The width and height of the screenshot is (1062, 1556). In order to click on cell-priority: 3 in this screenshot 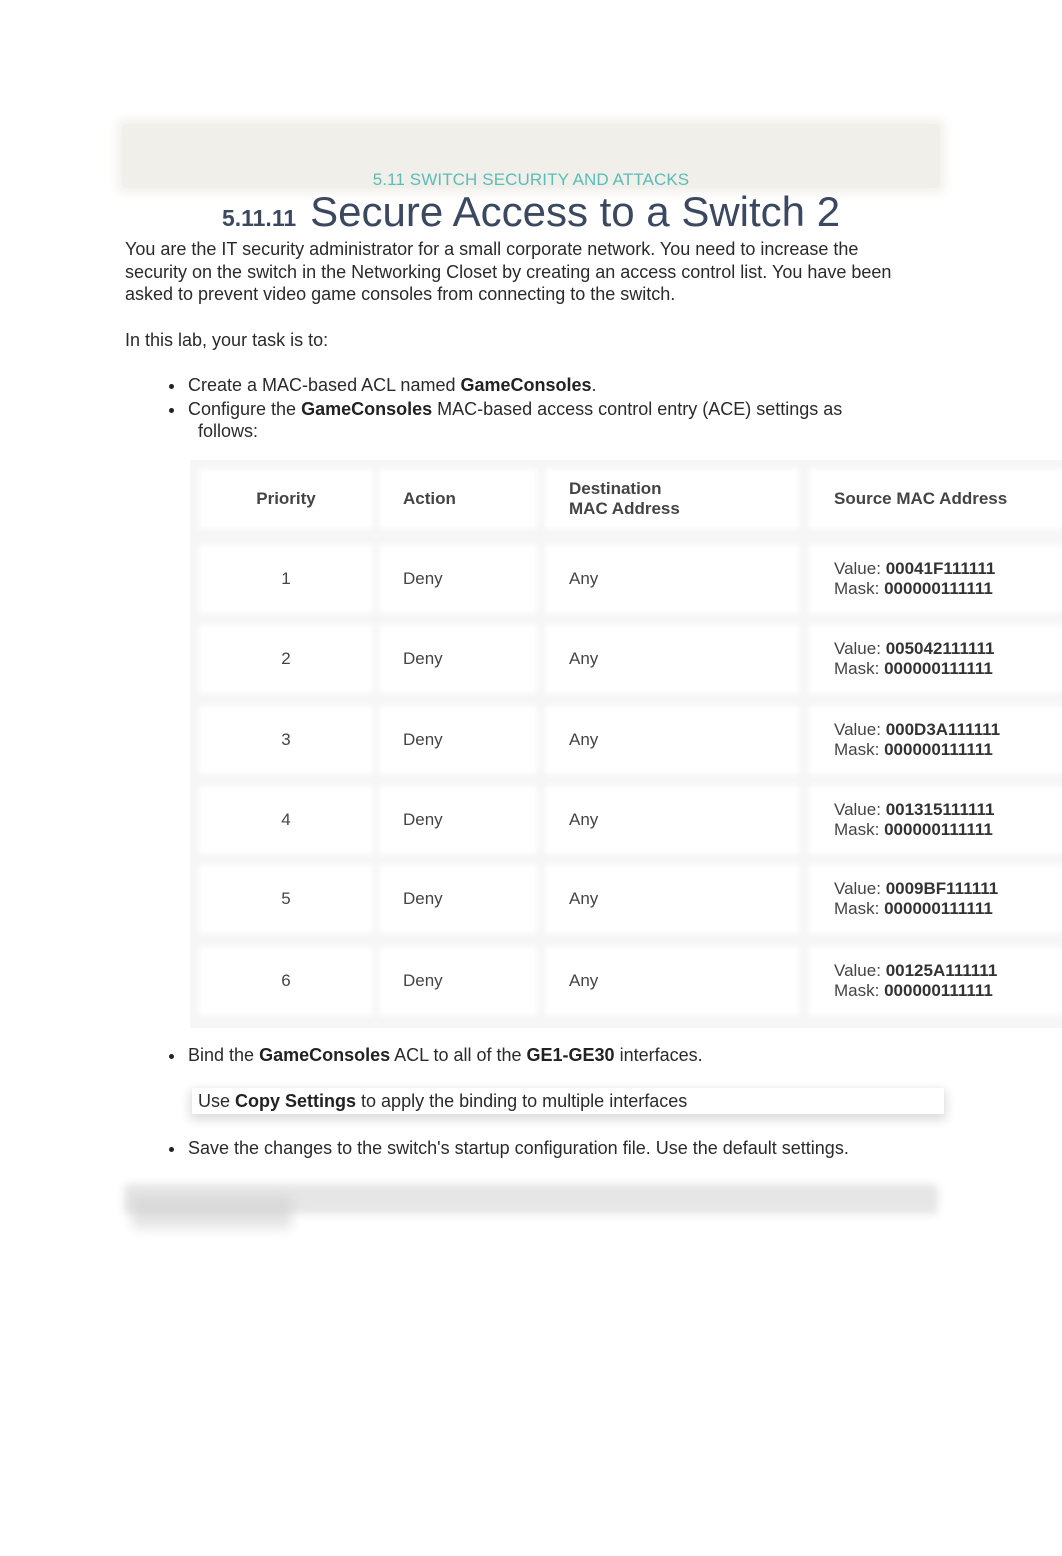, I will do `click(286, 740)`.